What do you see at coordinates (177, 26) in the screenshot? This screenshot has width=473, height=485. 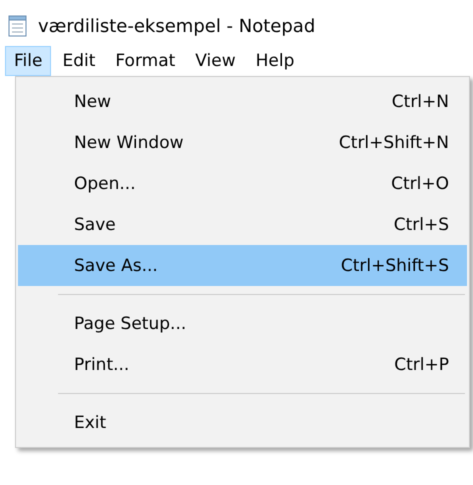 I see `window-title: værdiliste-eksempel - Notepad` at bounding box center [177, 26].